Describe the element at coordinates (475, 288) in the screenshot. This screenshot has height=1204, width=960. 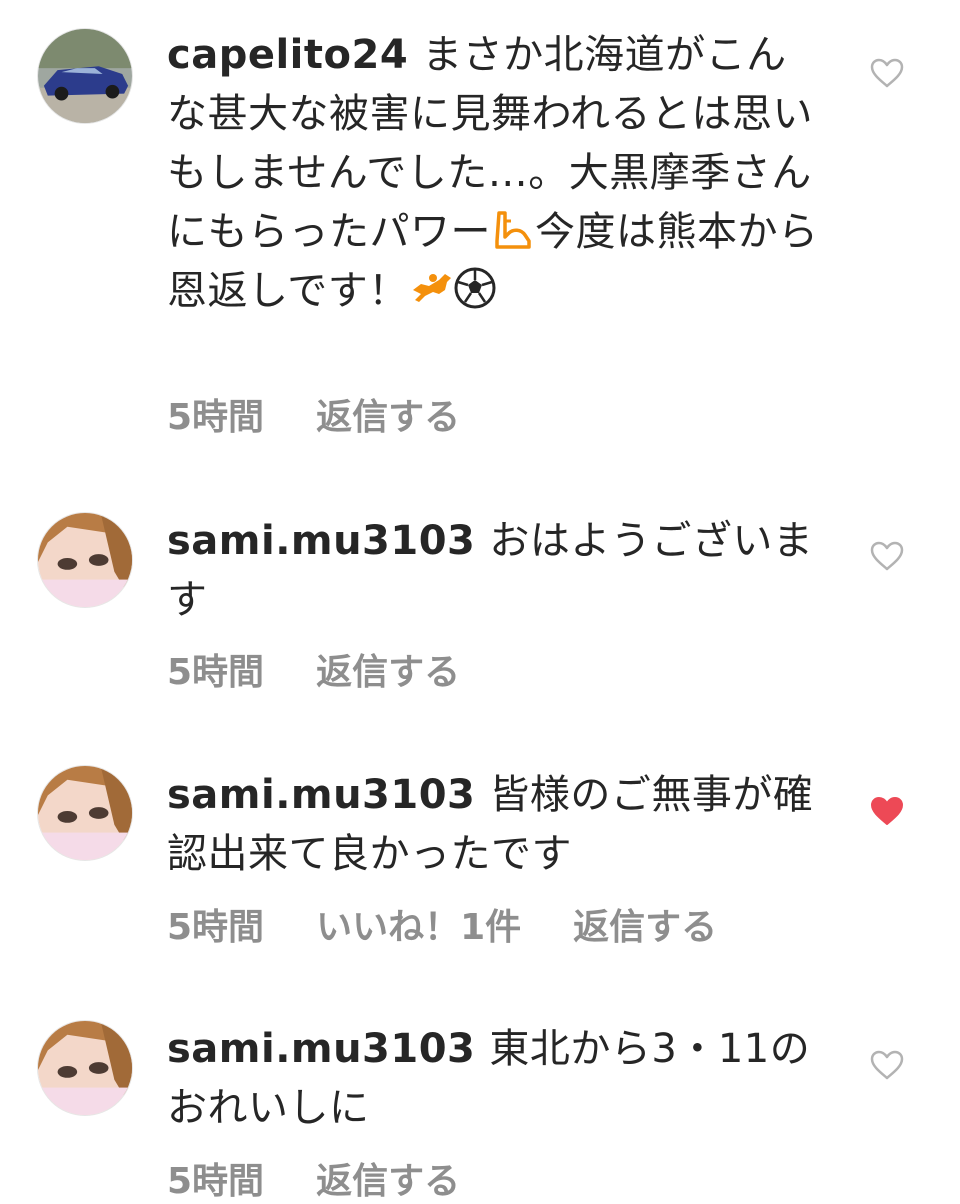
I see `soccer-ball-icon` at that location.